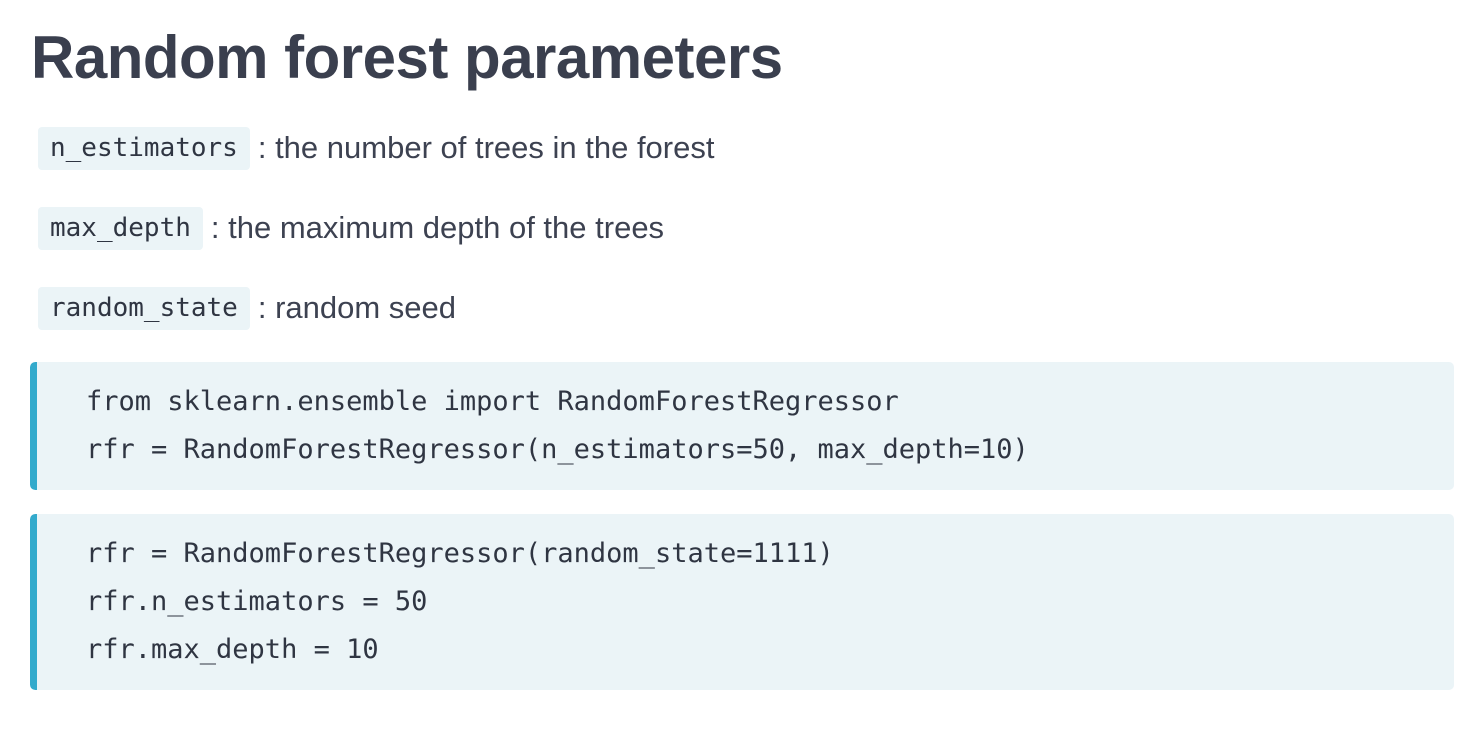  Describe the element at coordinates (257, 601) in the screenshot. I see `code-line: rfr.n_estimators = 50` at that location.